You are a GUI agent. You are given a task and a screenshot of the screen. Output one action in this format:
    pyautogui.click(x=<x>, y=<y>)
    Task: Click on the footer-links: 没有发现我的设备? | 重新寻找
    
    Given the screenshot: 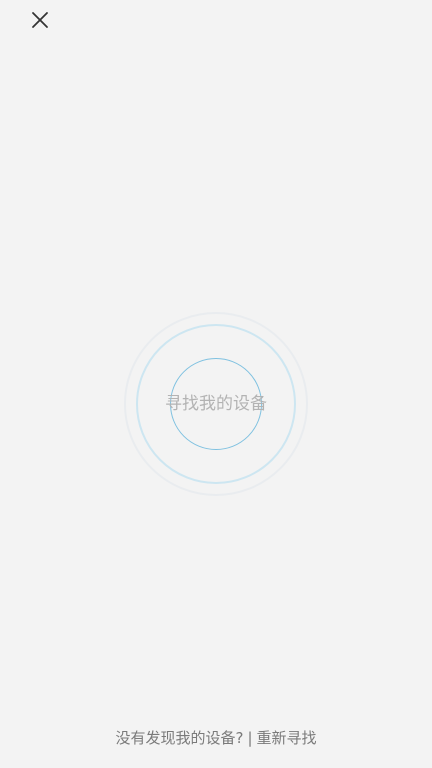 What is the action you would take?
    pyautogui.click(x=216, y=738)
    